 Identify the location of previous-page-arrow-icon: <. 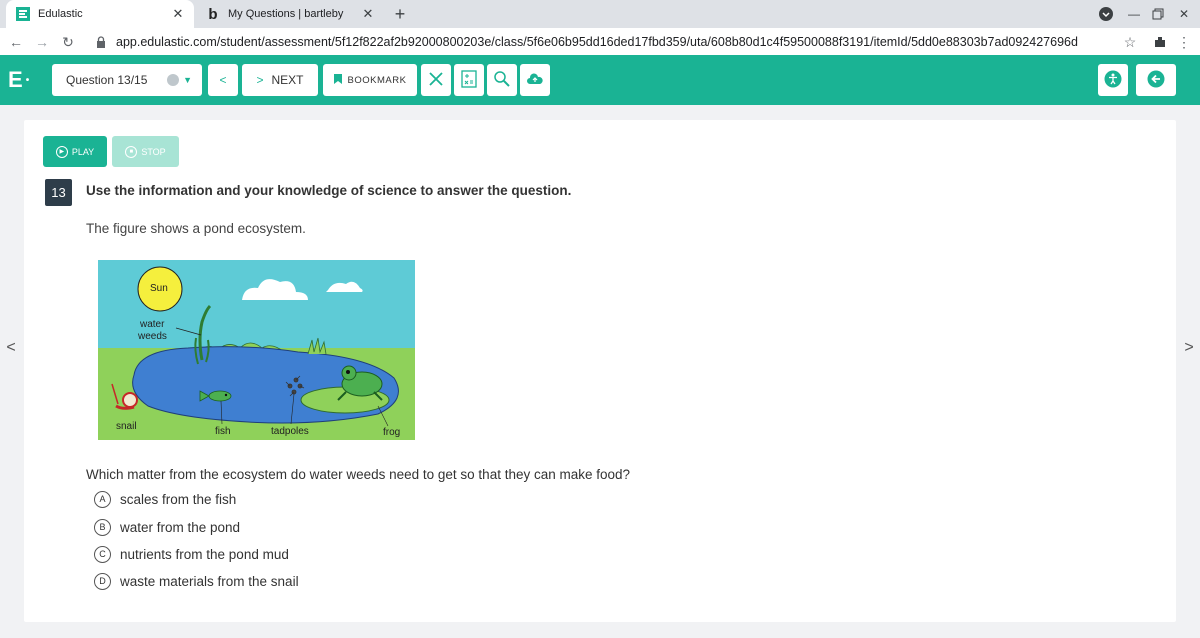
(11, 348).